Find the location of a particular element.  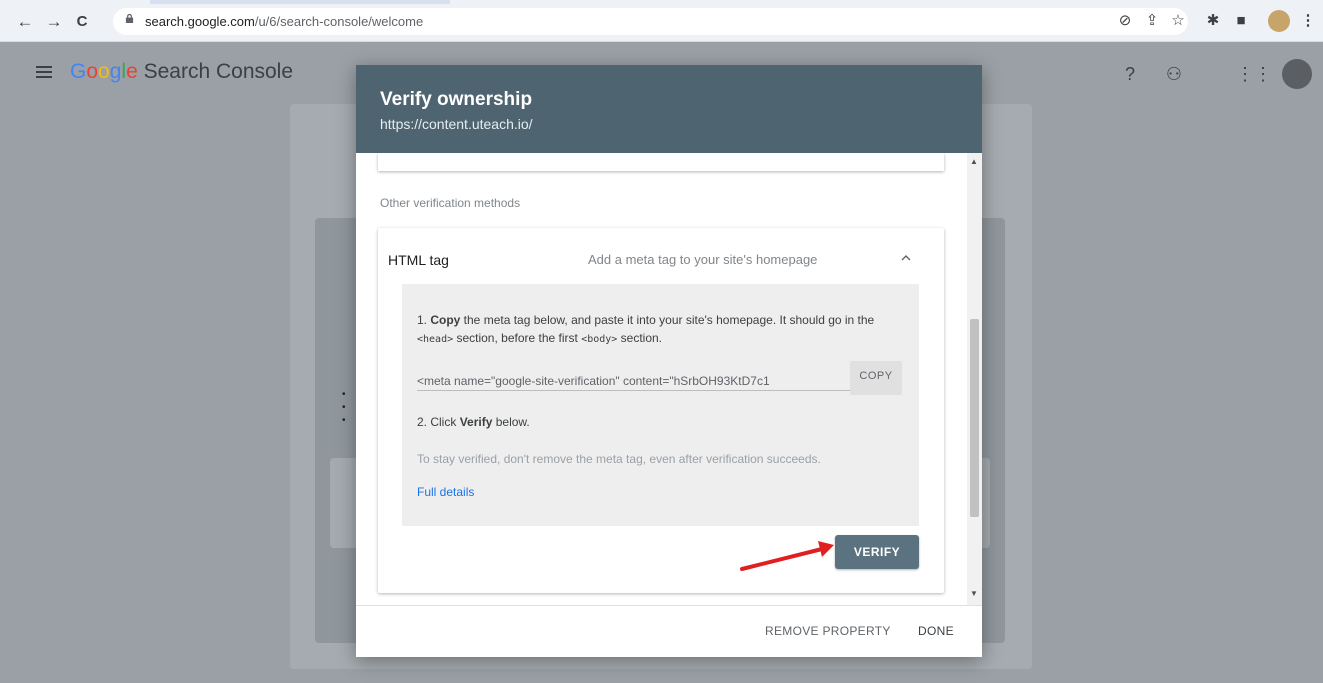

forward-arrow-icon: → is located at coordinates (54, 22).